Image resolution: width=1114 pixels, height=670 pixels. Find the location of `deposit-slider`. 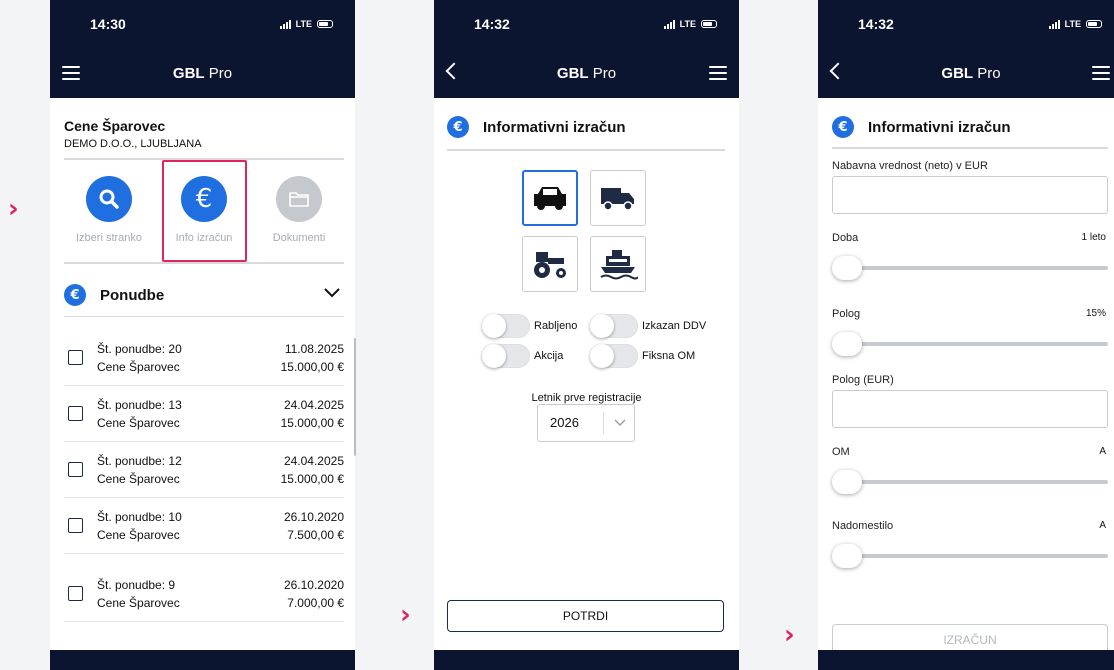

deposit-slider is located at coordinates (970, 344).